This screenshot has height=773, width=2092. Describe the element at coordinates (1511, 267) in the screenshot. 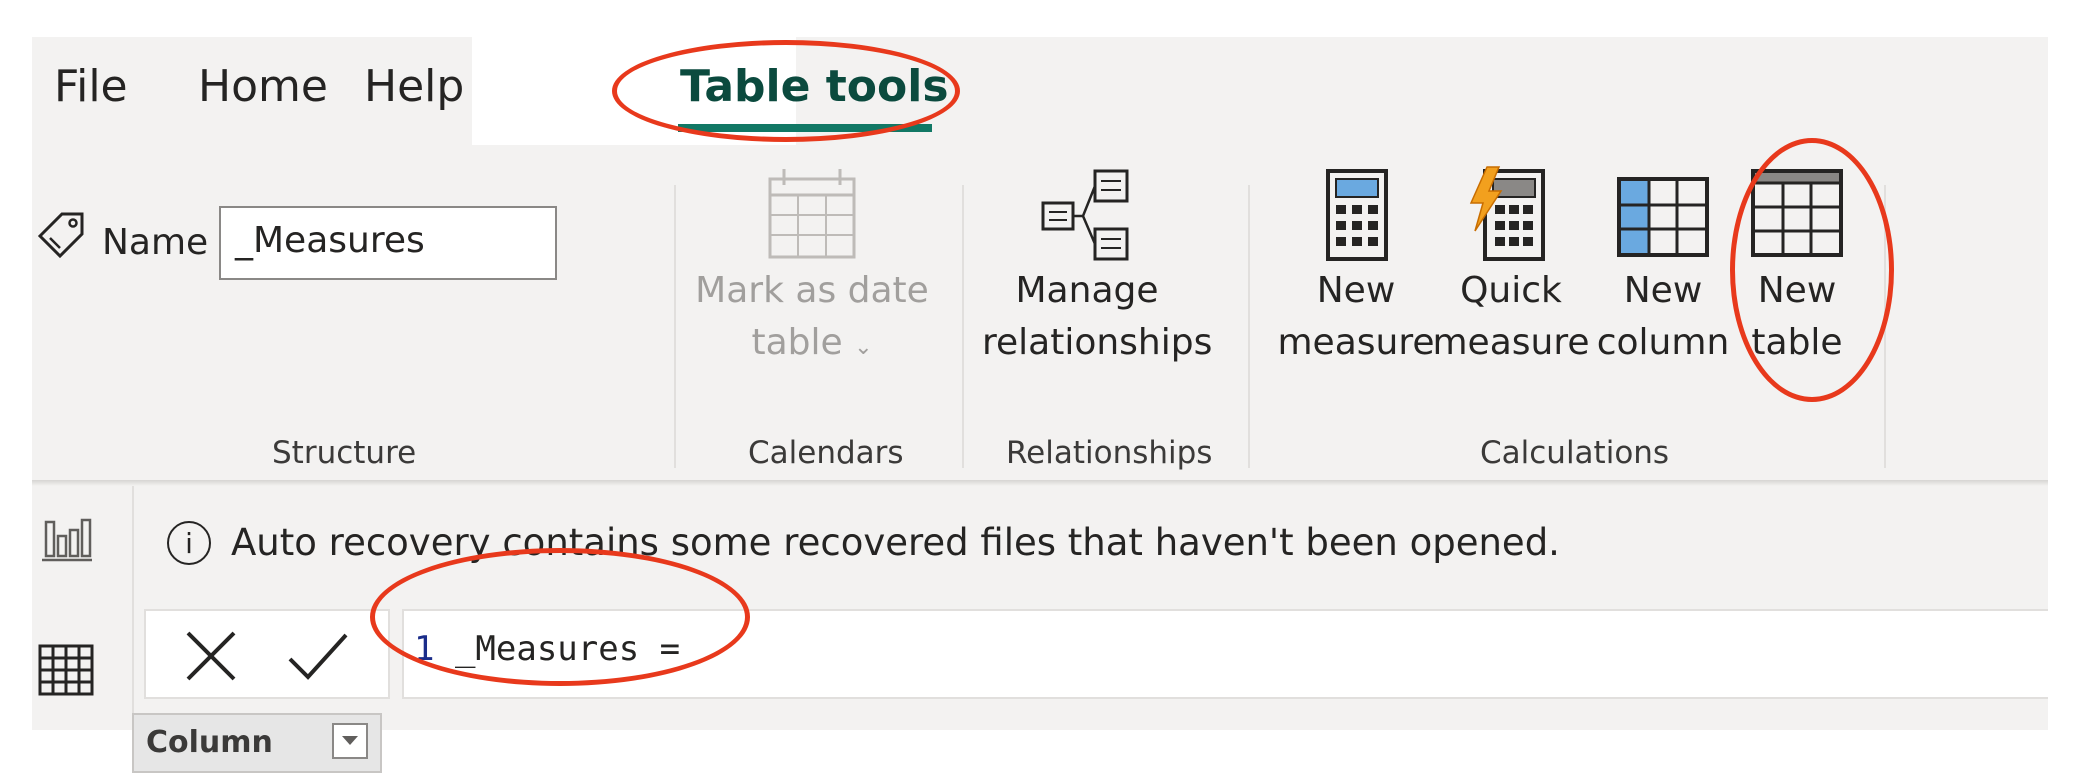

I see `quick-measure-button: Quick measure` at that location.